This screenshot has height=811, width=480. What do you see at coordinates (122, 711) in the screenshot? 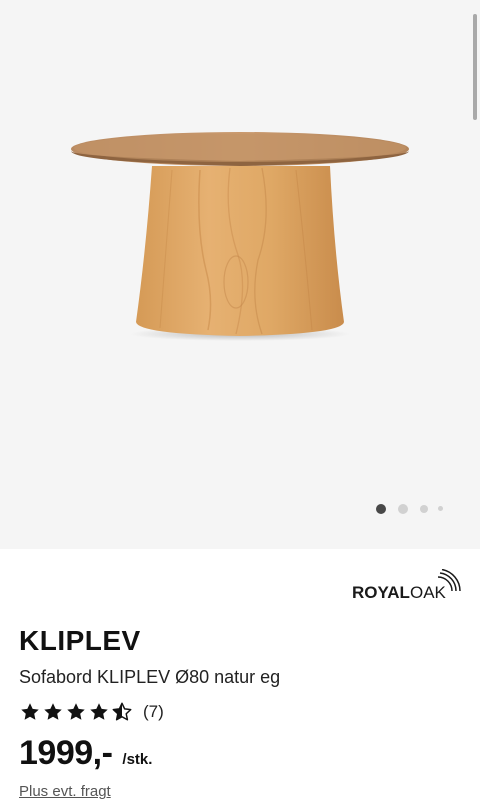
I see `star-half-icon` at bounding box center [122, 711].